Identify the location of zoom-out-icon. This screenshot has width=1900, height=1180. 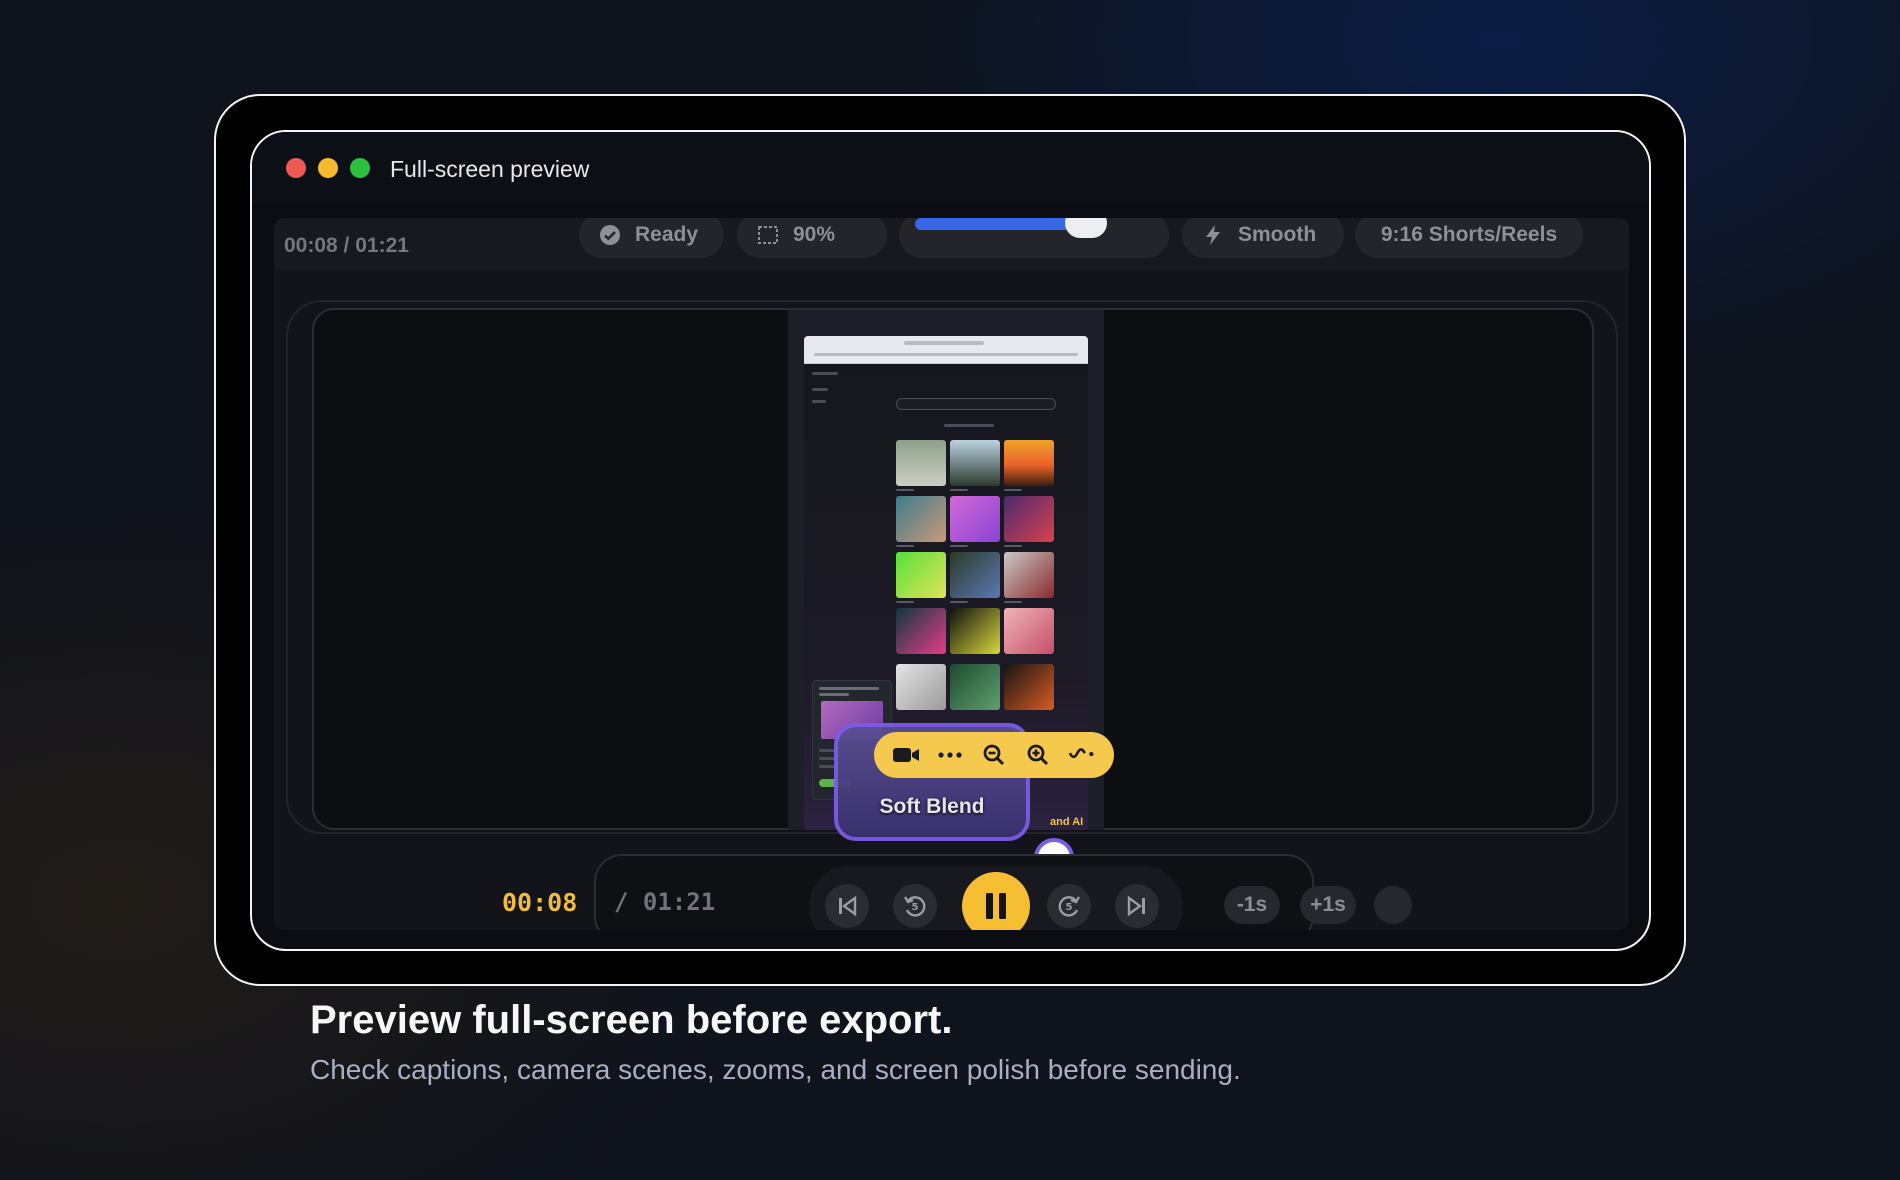
(994, 755).